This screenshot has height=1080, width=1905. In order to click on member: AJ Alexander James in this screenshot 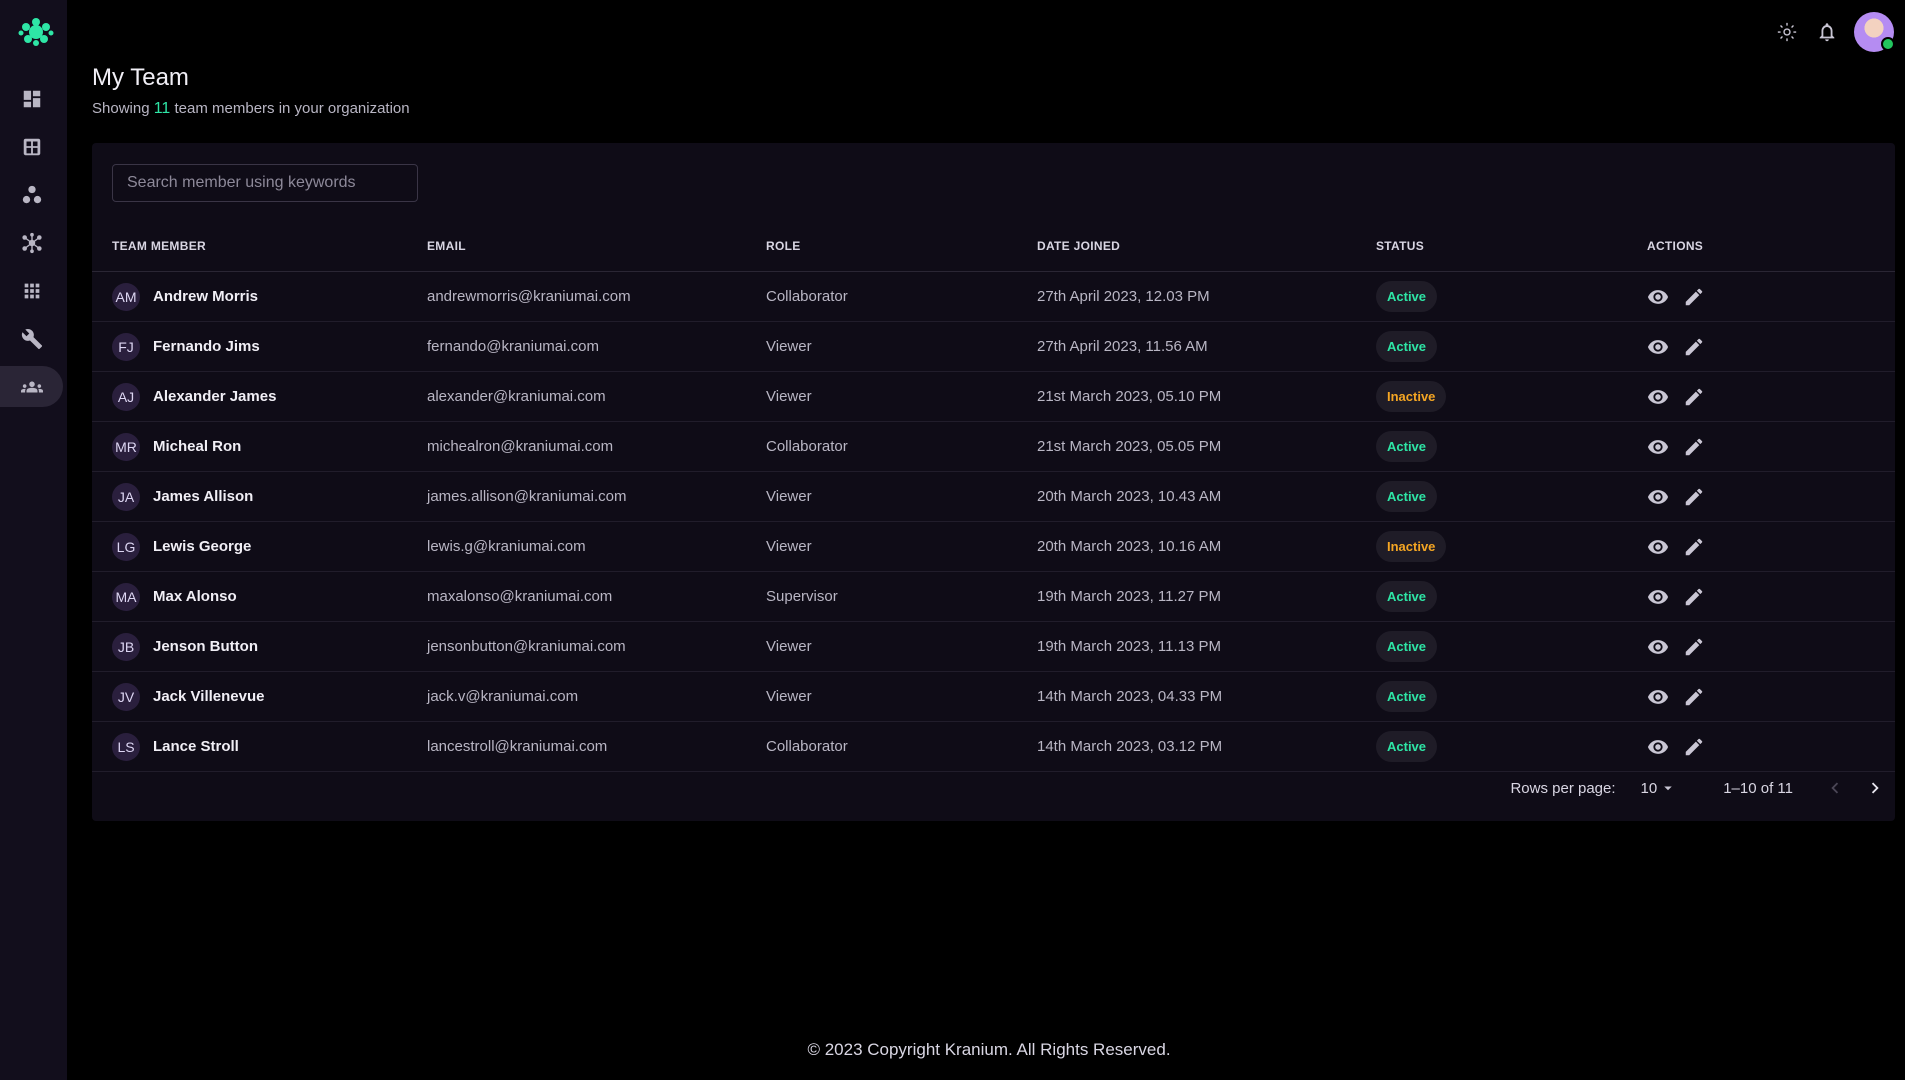, I will do `click(269, 396)`.